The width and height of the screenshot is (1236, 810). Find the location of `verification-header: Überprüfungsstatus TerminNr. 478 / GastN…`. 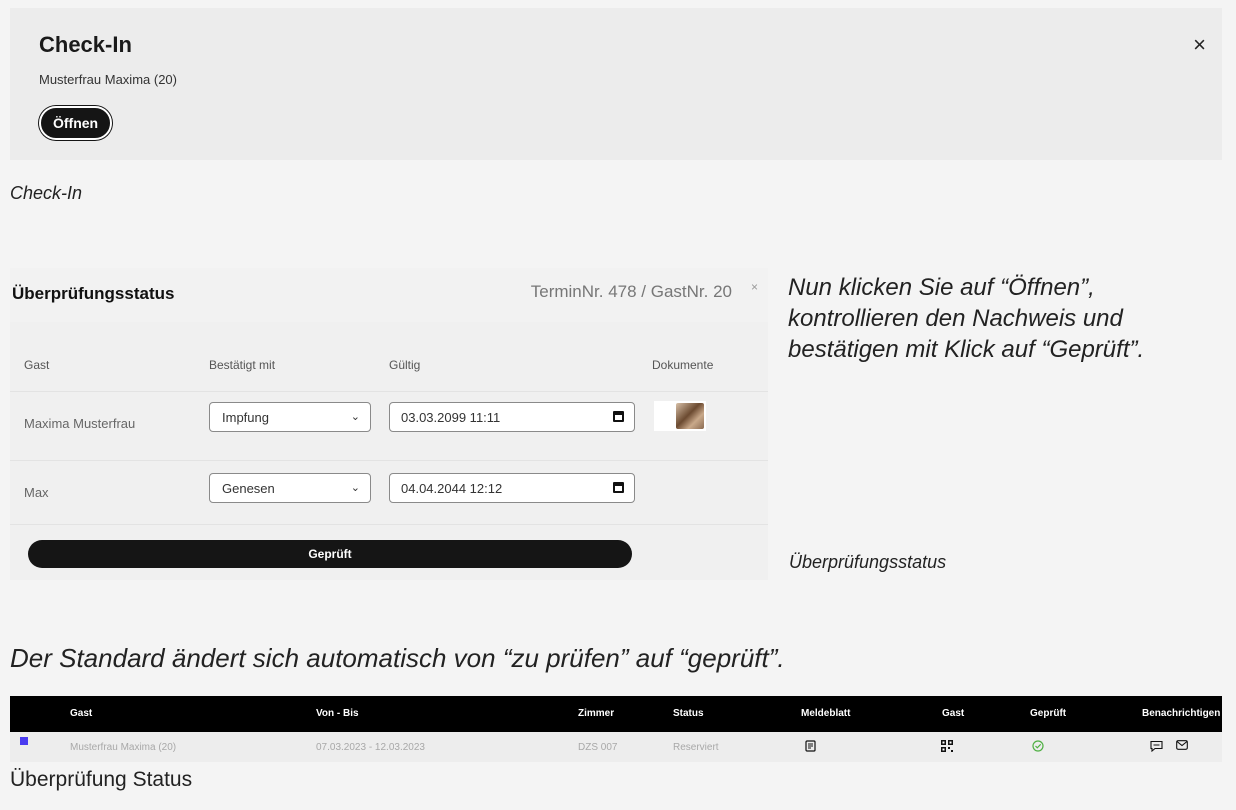

verification-header: Überprüfungsstatus TerminNr. 478 / GastN… is located at coordinates (389, 295).